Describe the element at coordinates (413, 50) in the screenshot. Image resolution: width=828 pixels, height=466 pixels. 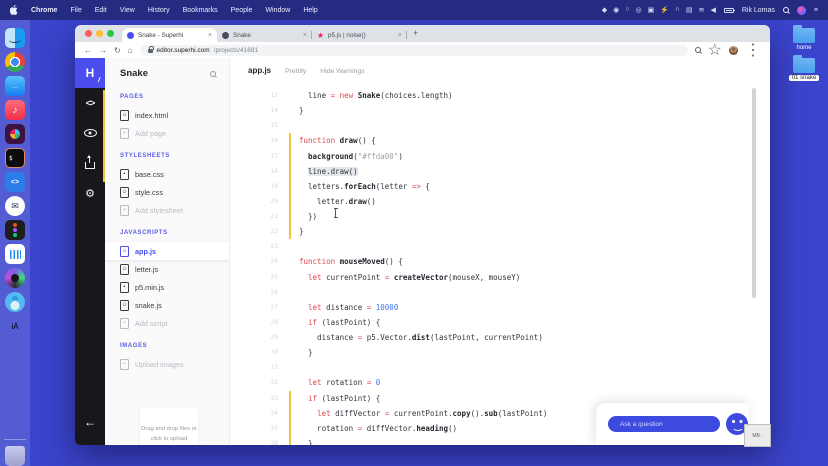
I see `url-bar: editor.superhi.com/projects/41691` at that location.